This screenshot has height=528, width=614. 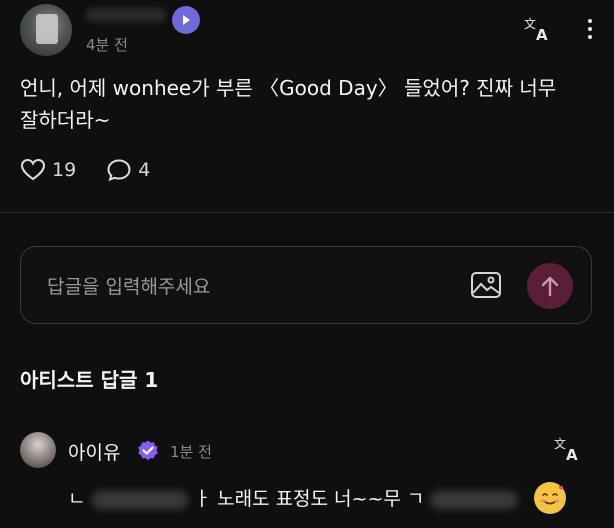 I want to click on section-divider, so click(x=307, y=212).